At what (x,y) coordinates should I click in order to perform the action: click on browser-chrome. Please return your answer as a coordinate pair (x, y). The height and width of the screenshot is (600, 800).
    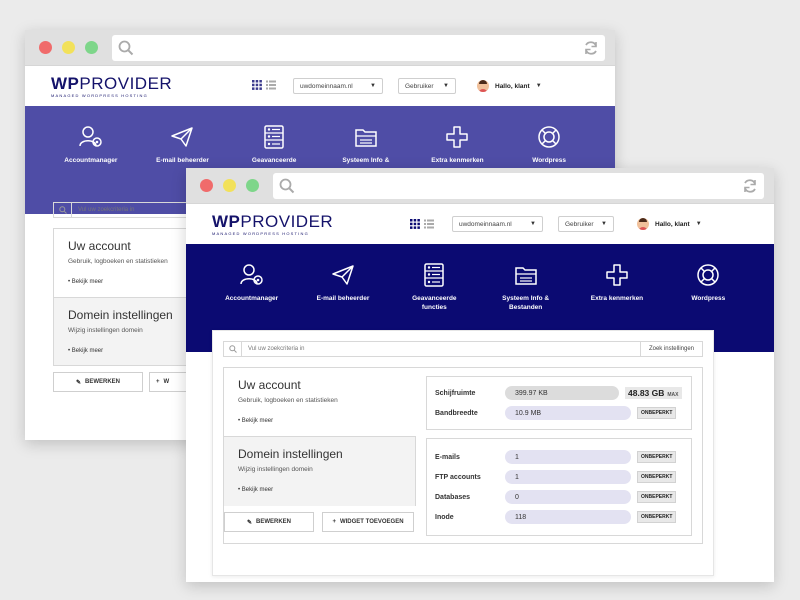
    Looking at the image, I should click on (480, 186).